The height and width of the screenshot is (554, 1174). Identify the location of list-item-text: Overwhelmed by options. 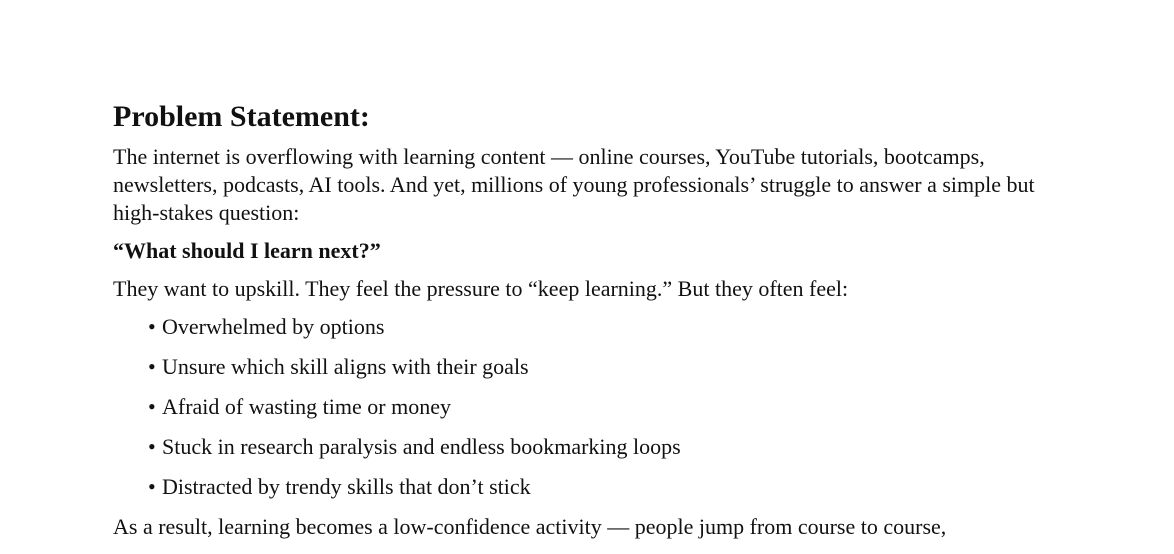
(273, 326).